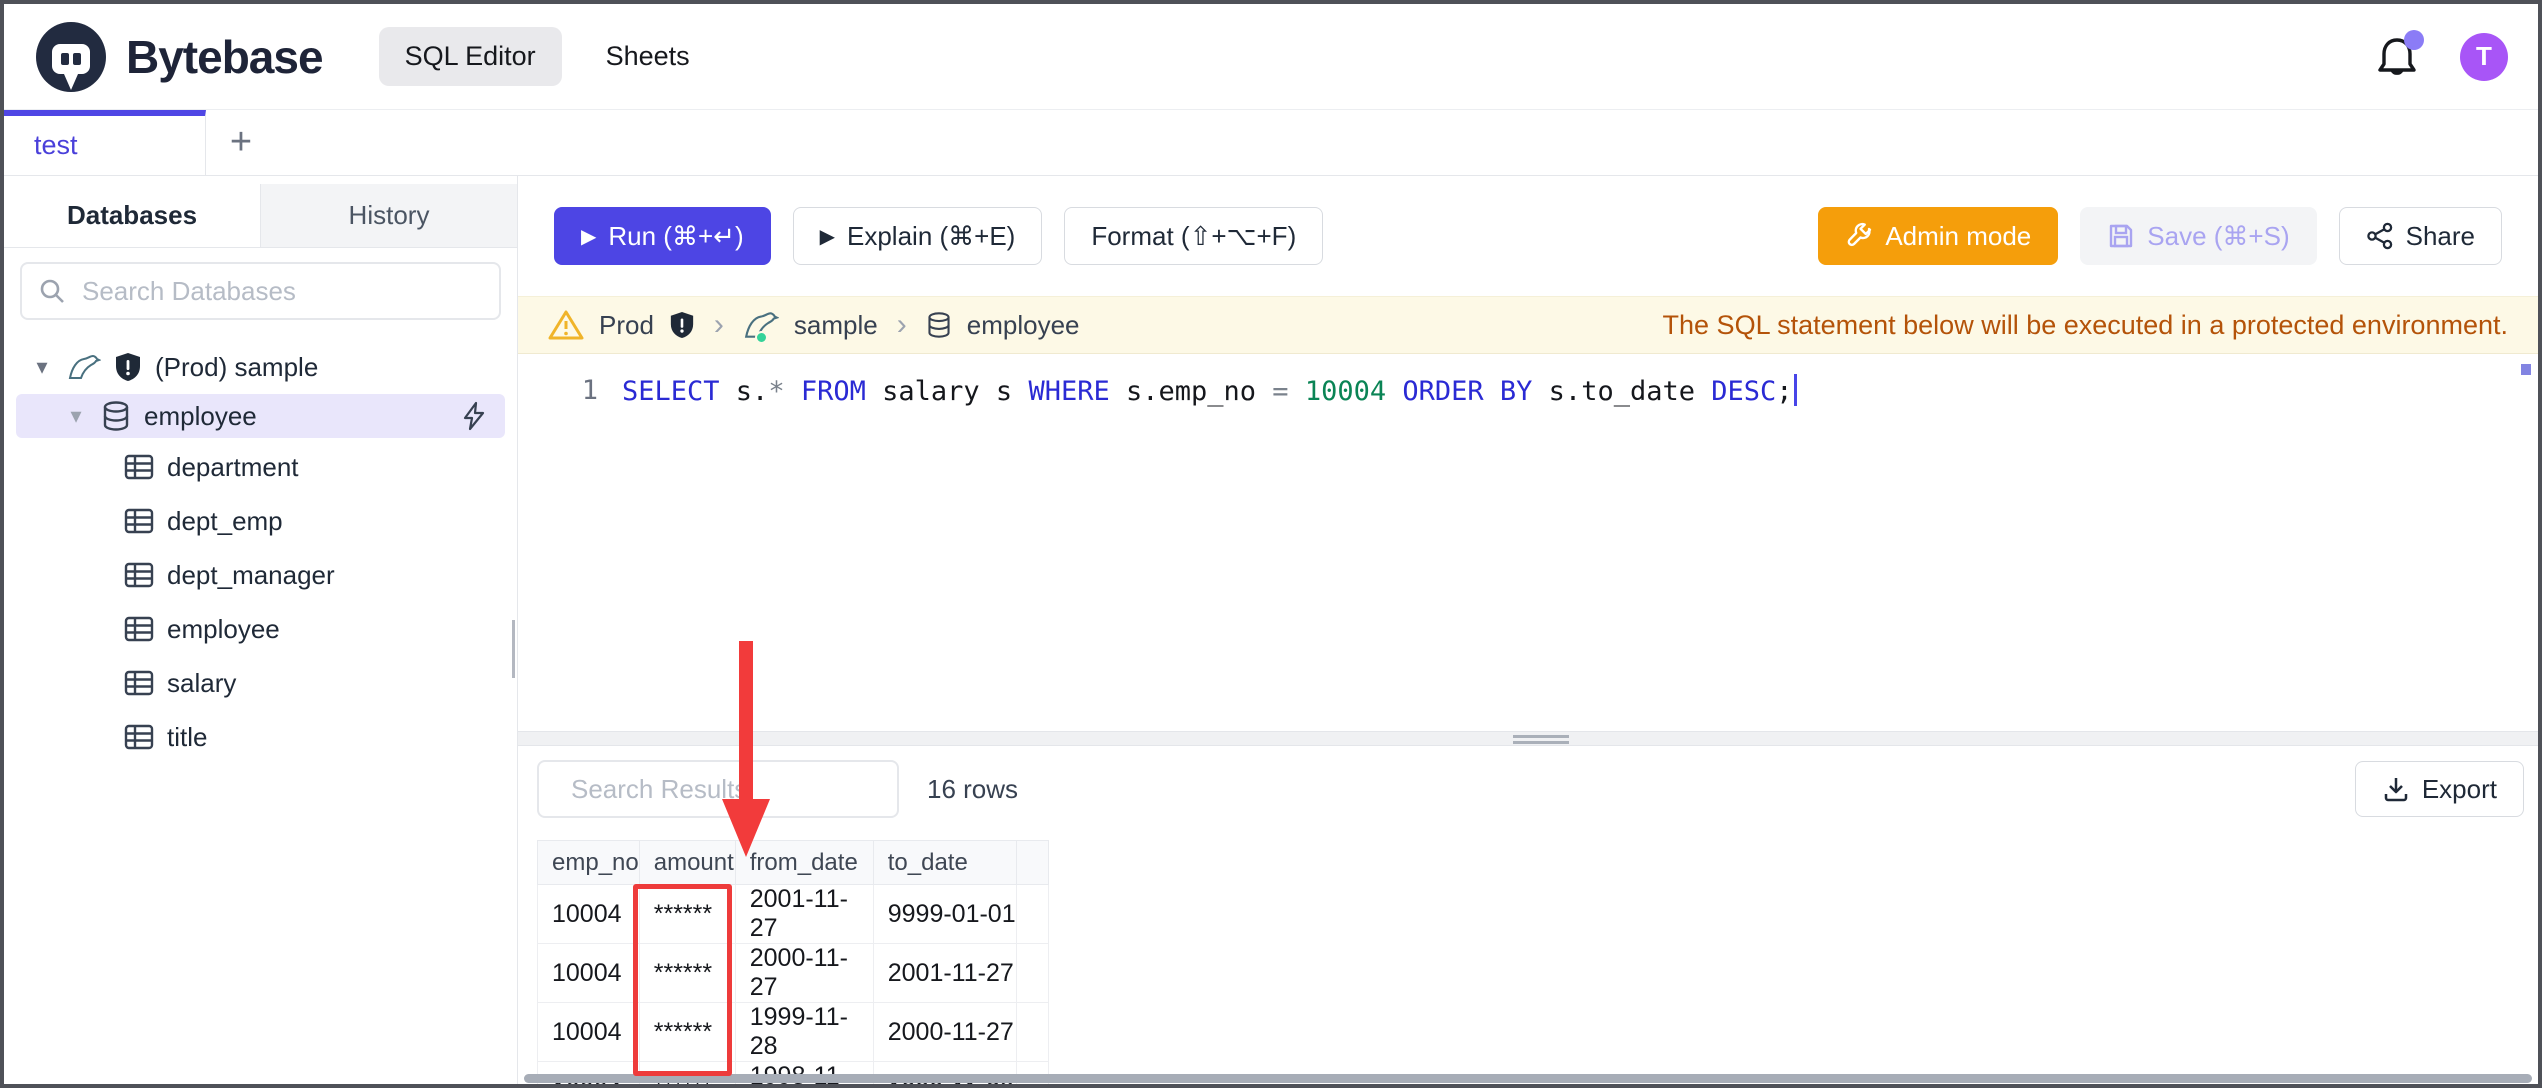  What do you see at coordinates (626, 325) in the screenshot?
I see `breadcrumb-environment: Prod` at bounding box center [626, 325].